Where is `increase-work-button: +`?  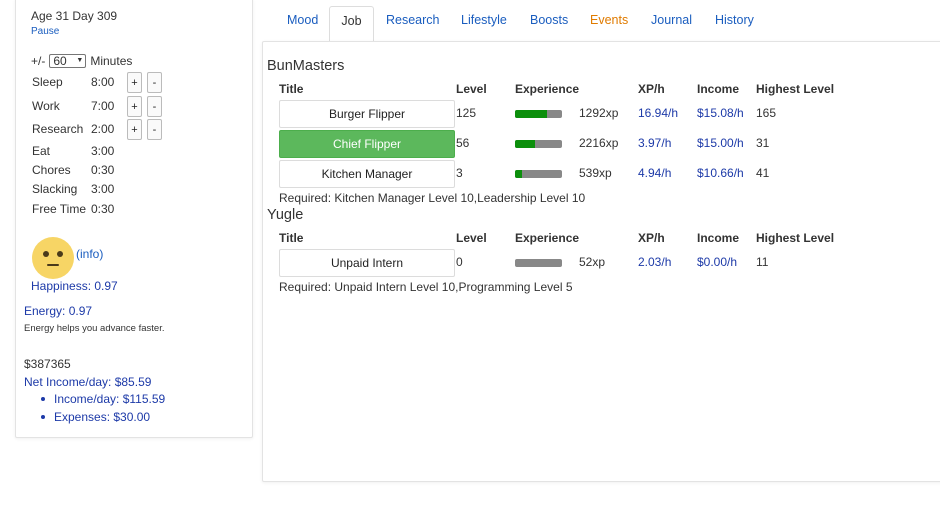
increase-work-button: + is located at coordinates (134, 106).